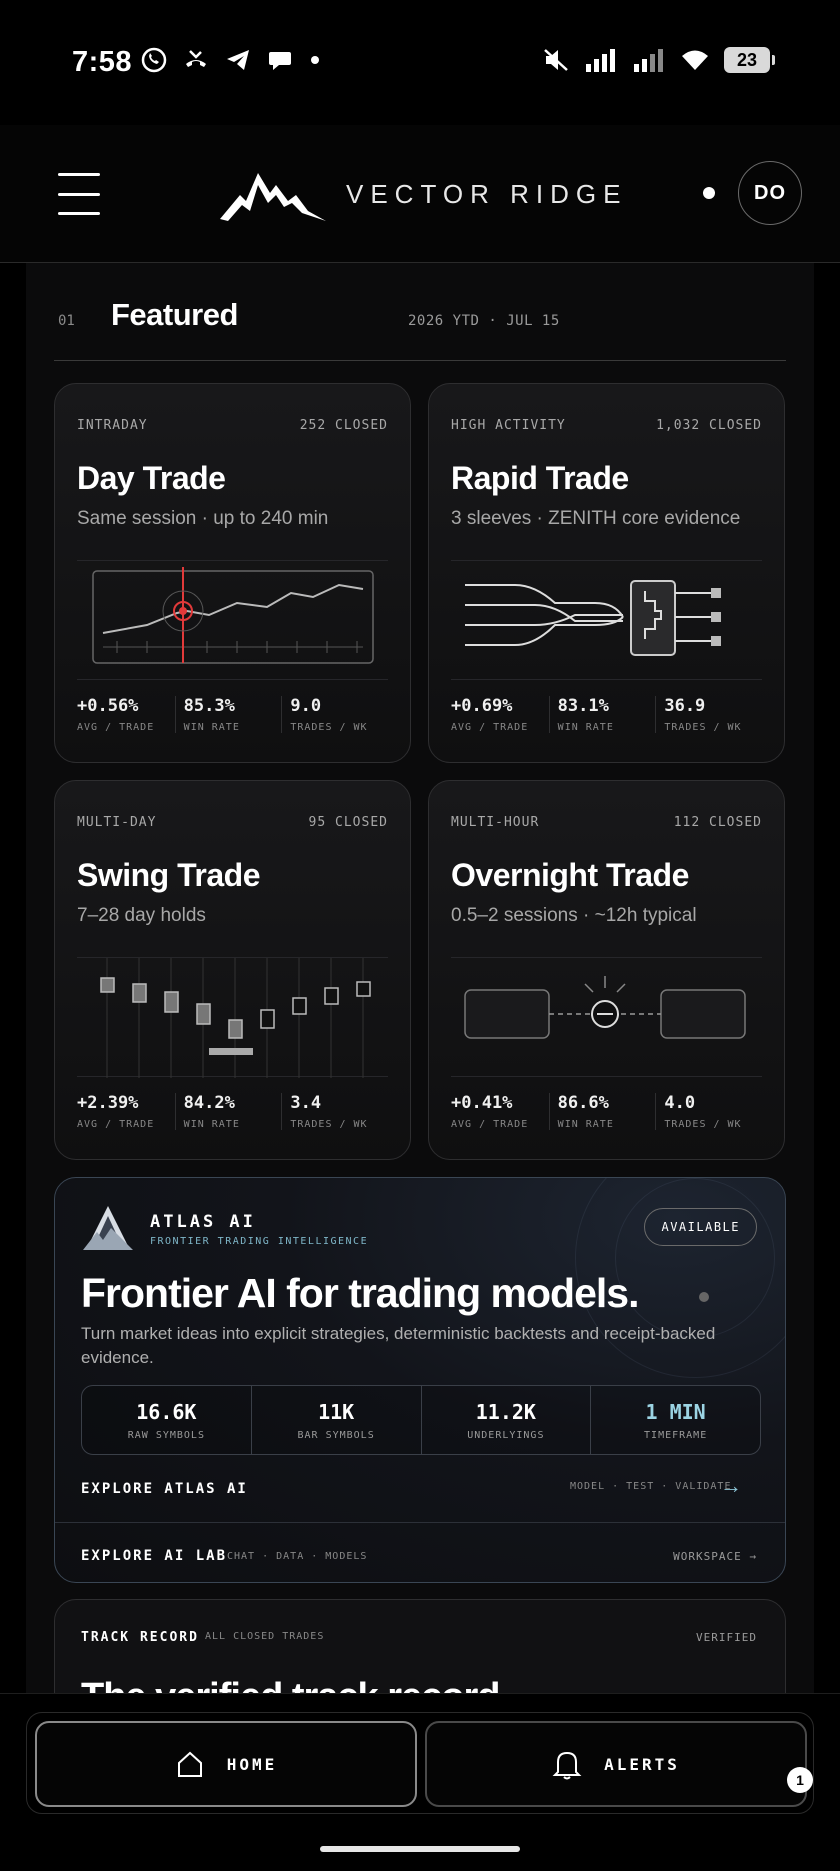 This screenshot has height=1871, width=840. Describe the element at coordinates (116, 1111) in the screenshot. I see `stat-avg: +2.39% AVG / TRADE` at that location.